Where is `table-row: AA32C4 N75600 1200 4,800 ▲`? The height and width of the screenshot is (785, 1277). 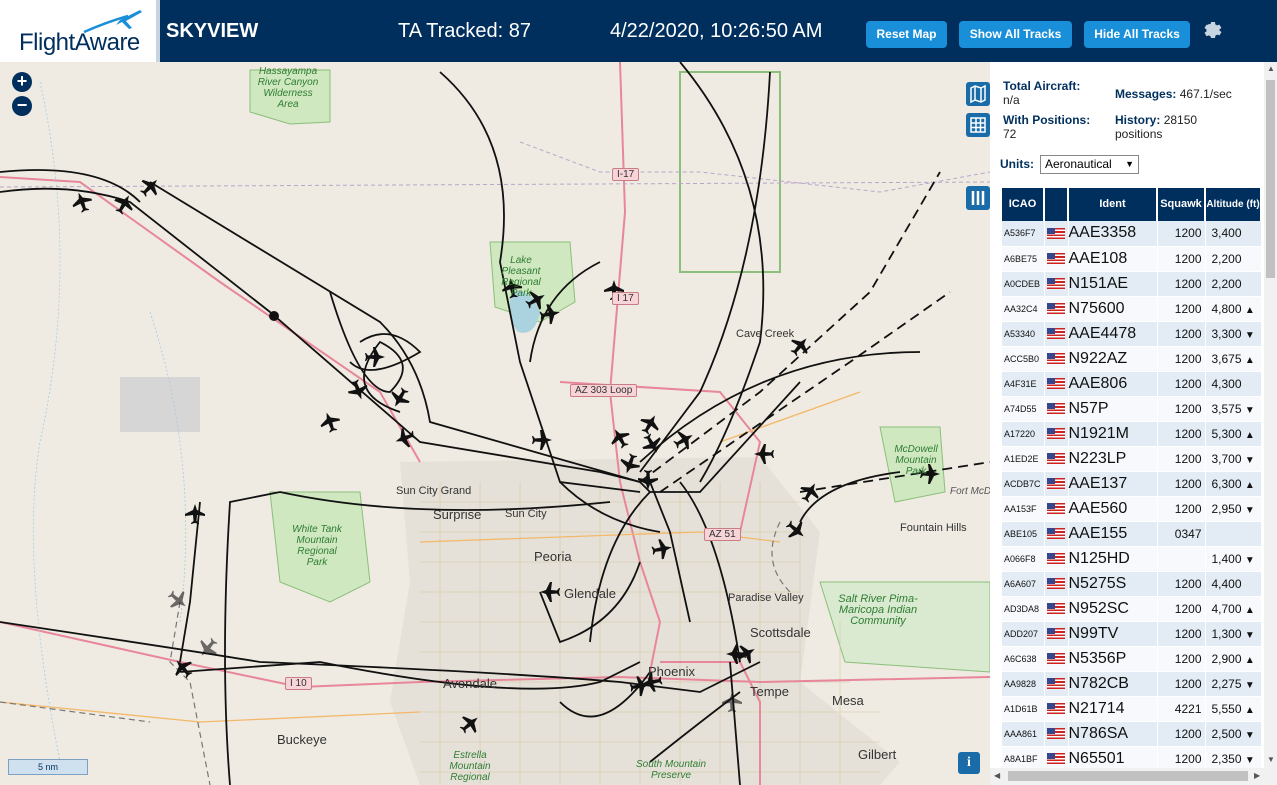
table-row: AA32C4 N75600 1200 4,800 ▲ is located at coordinates (1132, 309).